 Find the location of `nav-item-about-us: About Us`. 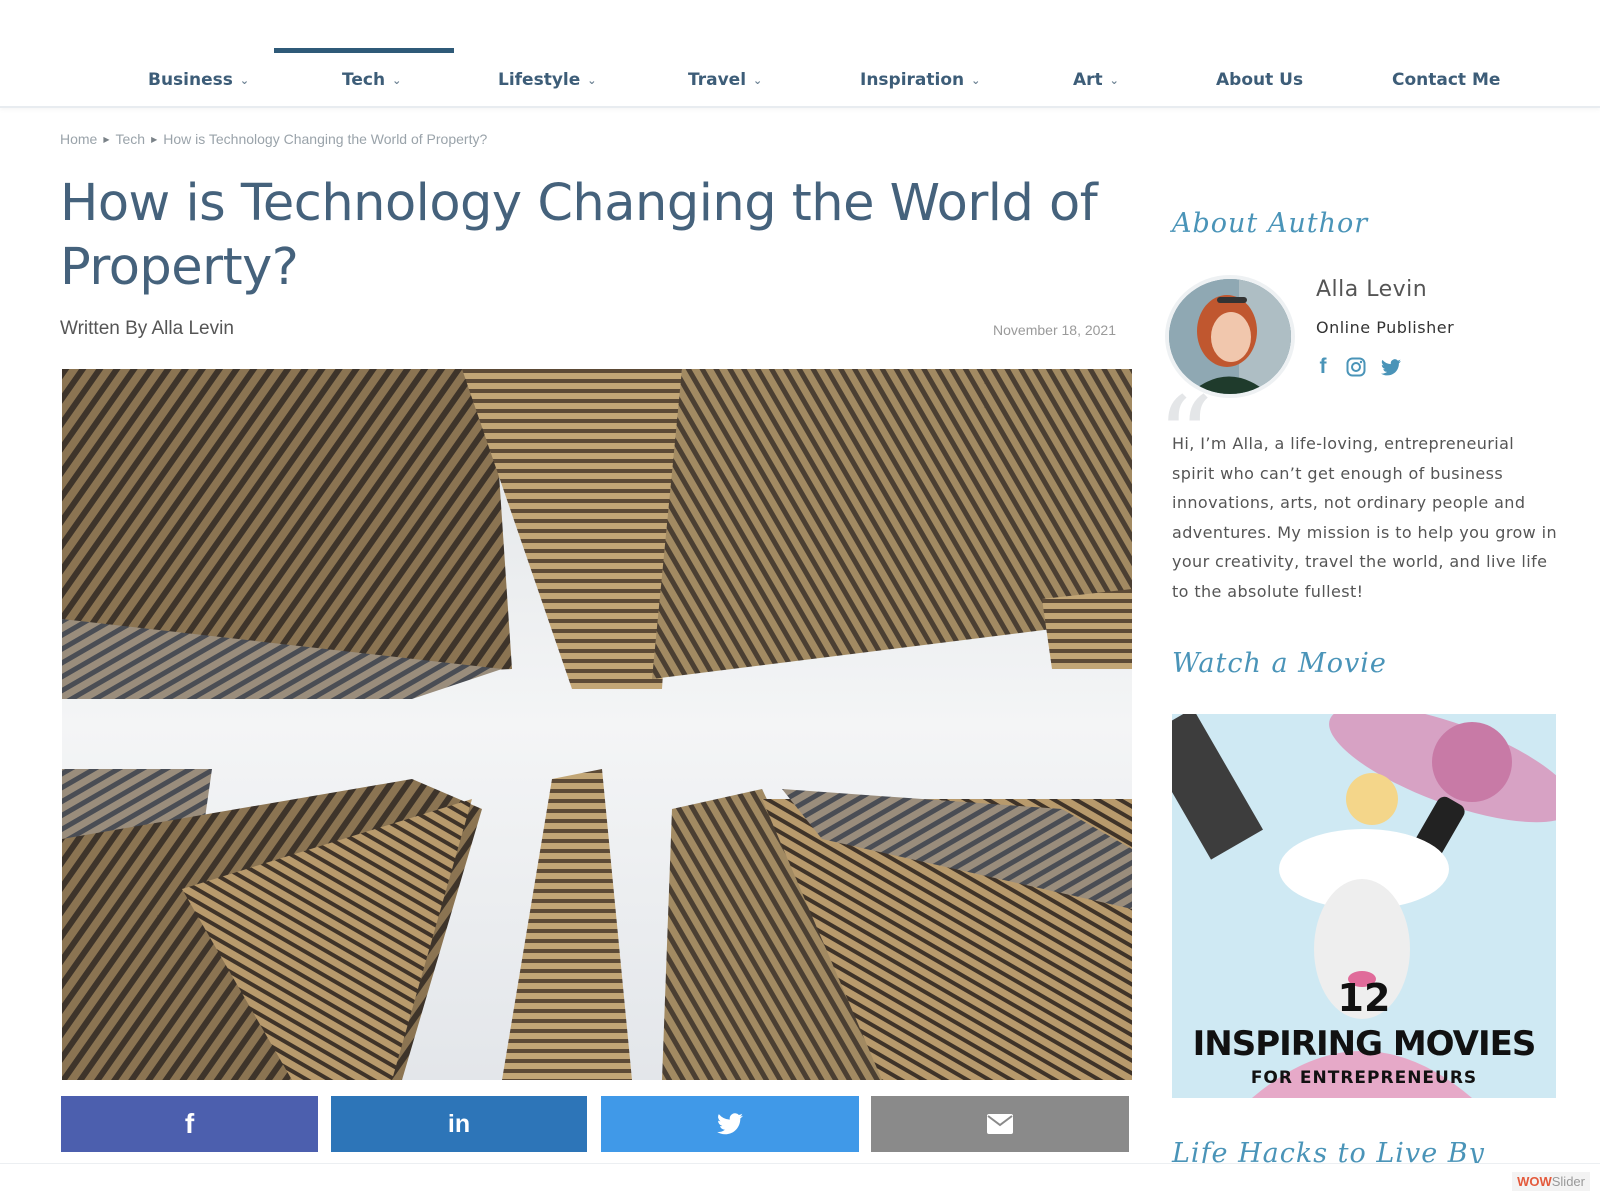

nav-item-about-us: About Us is located at coordinates (1259, 80).